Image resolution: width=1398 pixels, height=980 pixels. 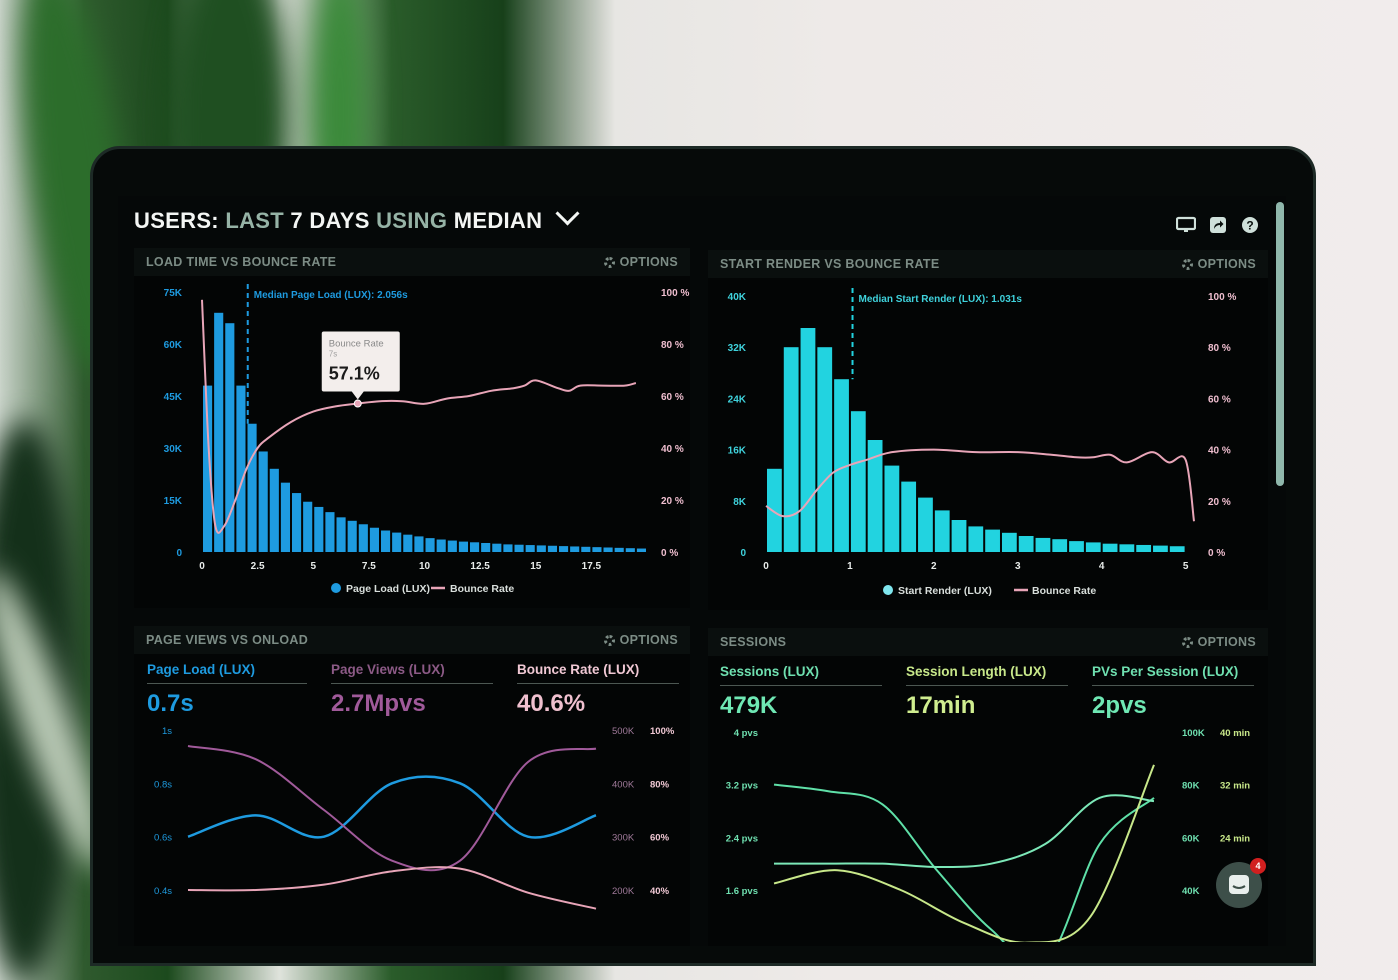 I want to click on y-tick-label: 0.8s, so click(x=163, y=784).